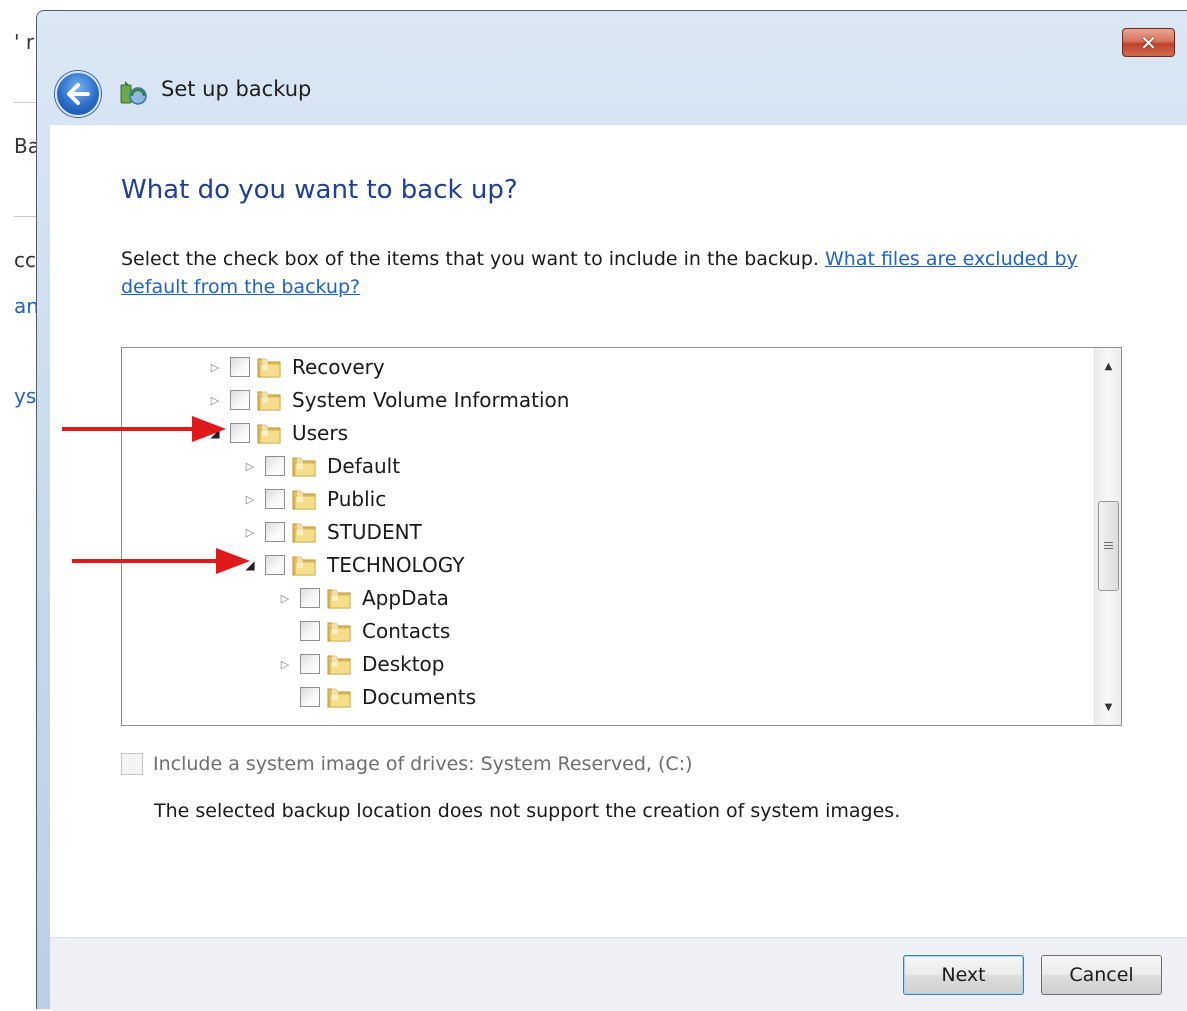  I want to click on tree-item: ▷ Default, so click(321, 466).